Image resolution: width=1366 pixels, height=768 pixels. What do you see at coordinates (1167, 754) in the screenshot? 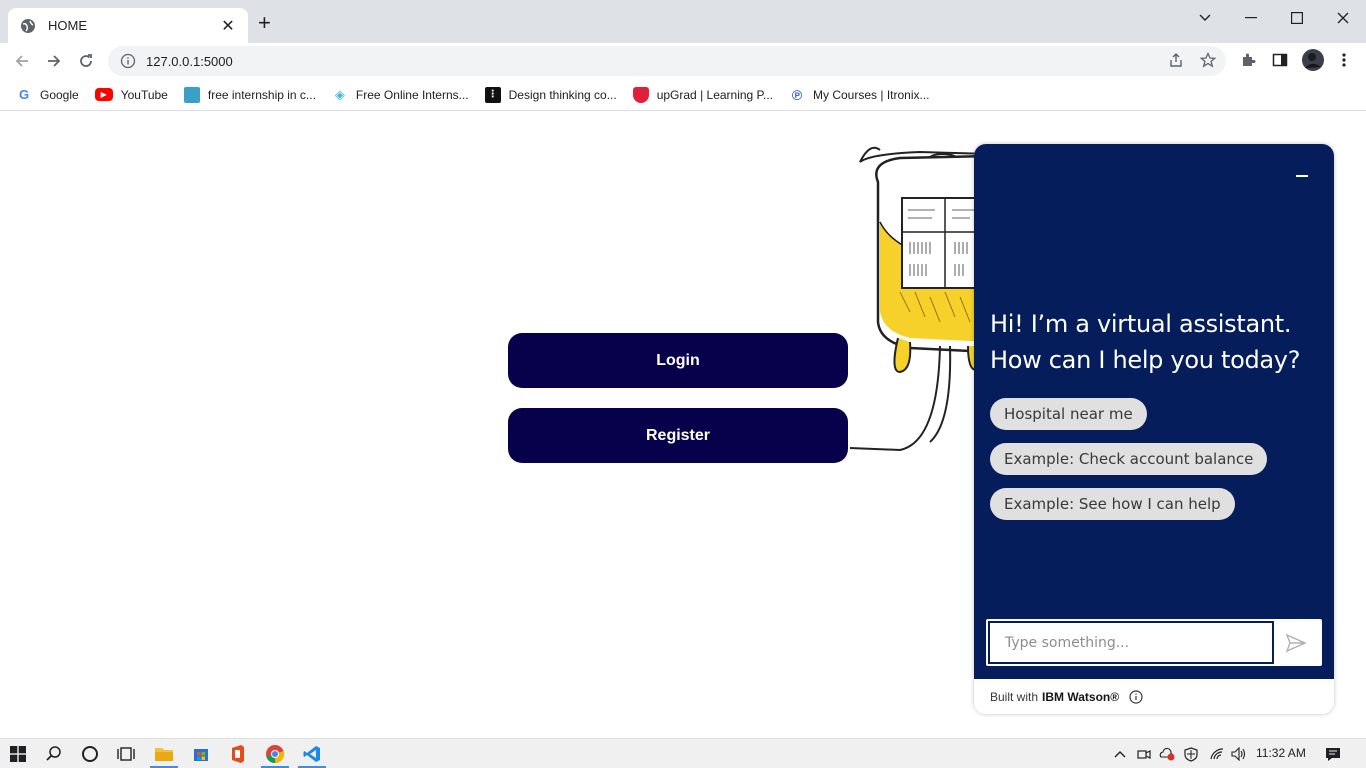
I see `onedrive-error-icon` at bounding box center [1167, 754].